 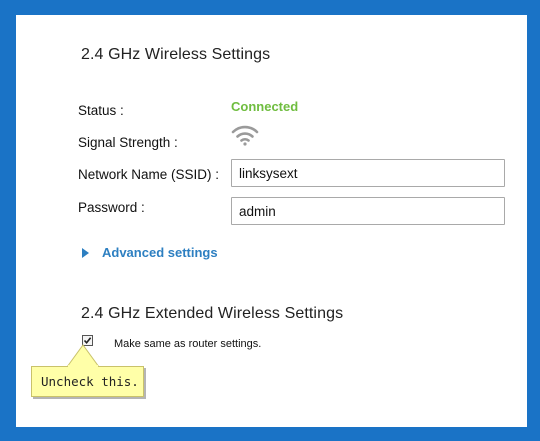 I want to click on same-as-router-checkbox, so click(x=87, y=340).